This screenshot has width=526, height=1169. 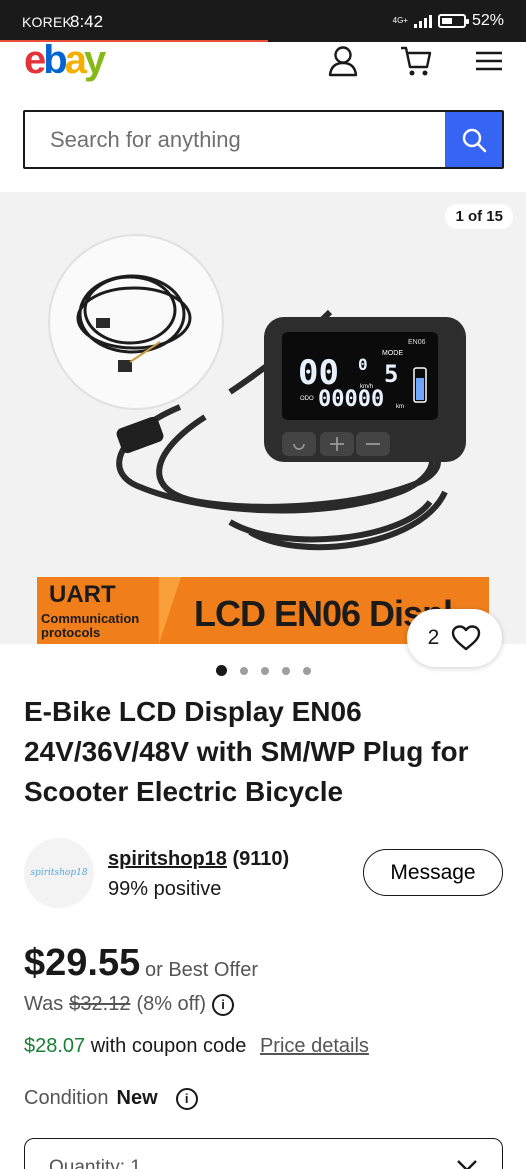 What do you see at coordinates (363, 364) in the screenshot?
I see `lcd-speed-decimal: 0` at bounding box center [363, 364].